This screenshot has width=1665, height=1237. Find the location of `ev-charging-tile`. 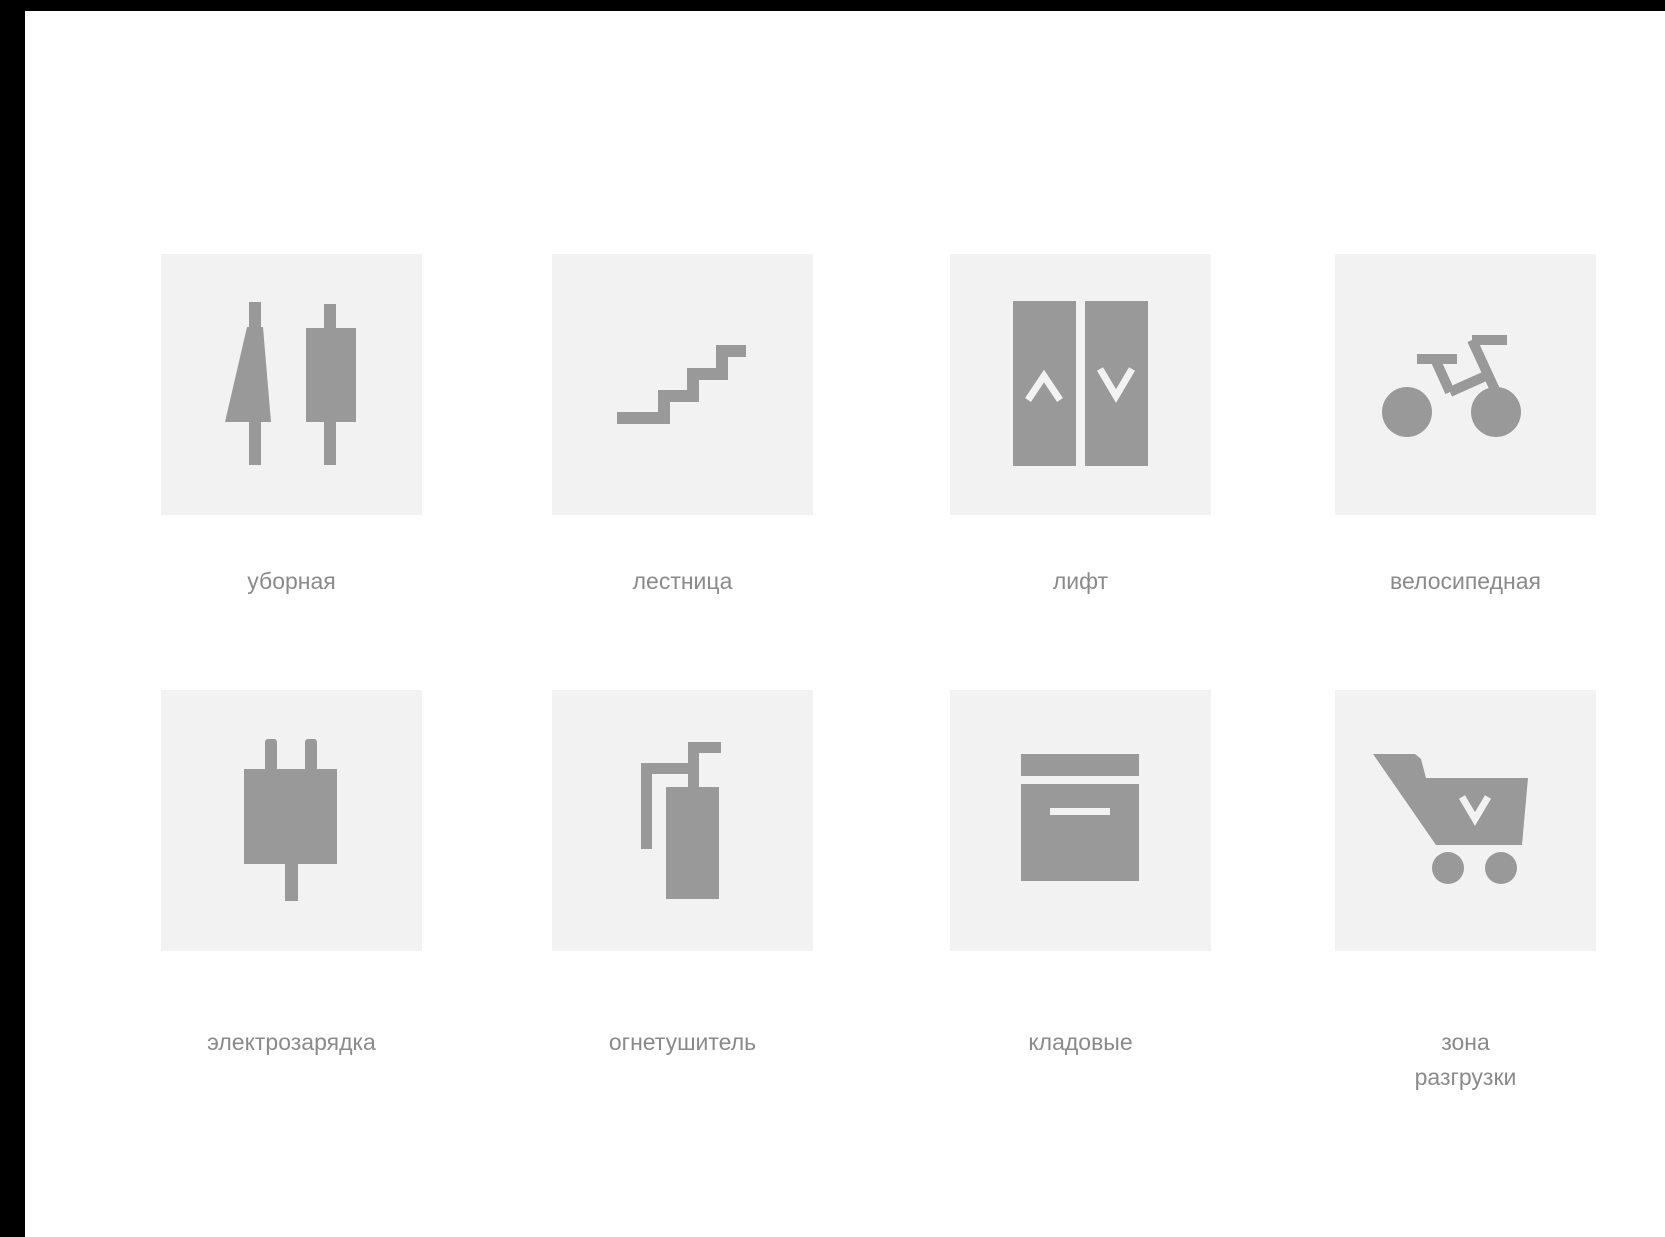

ev-charging-tile is located at coordinates (291, 820).